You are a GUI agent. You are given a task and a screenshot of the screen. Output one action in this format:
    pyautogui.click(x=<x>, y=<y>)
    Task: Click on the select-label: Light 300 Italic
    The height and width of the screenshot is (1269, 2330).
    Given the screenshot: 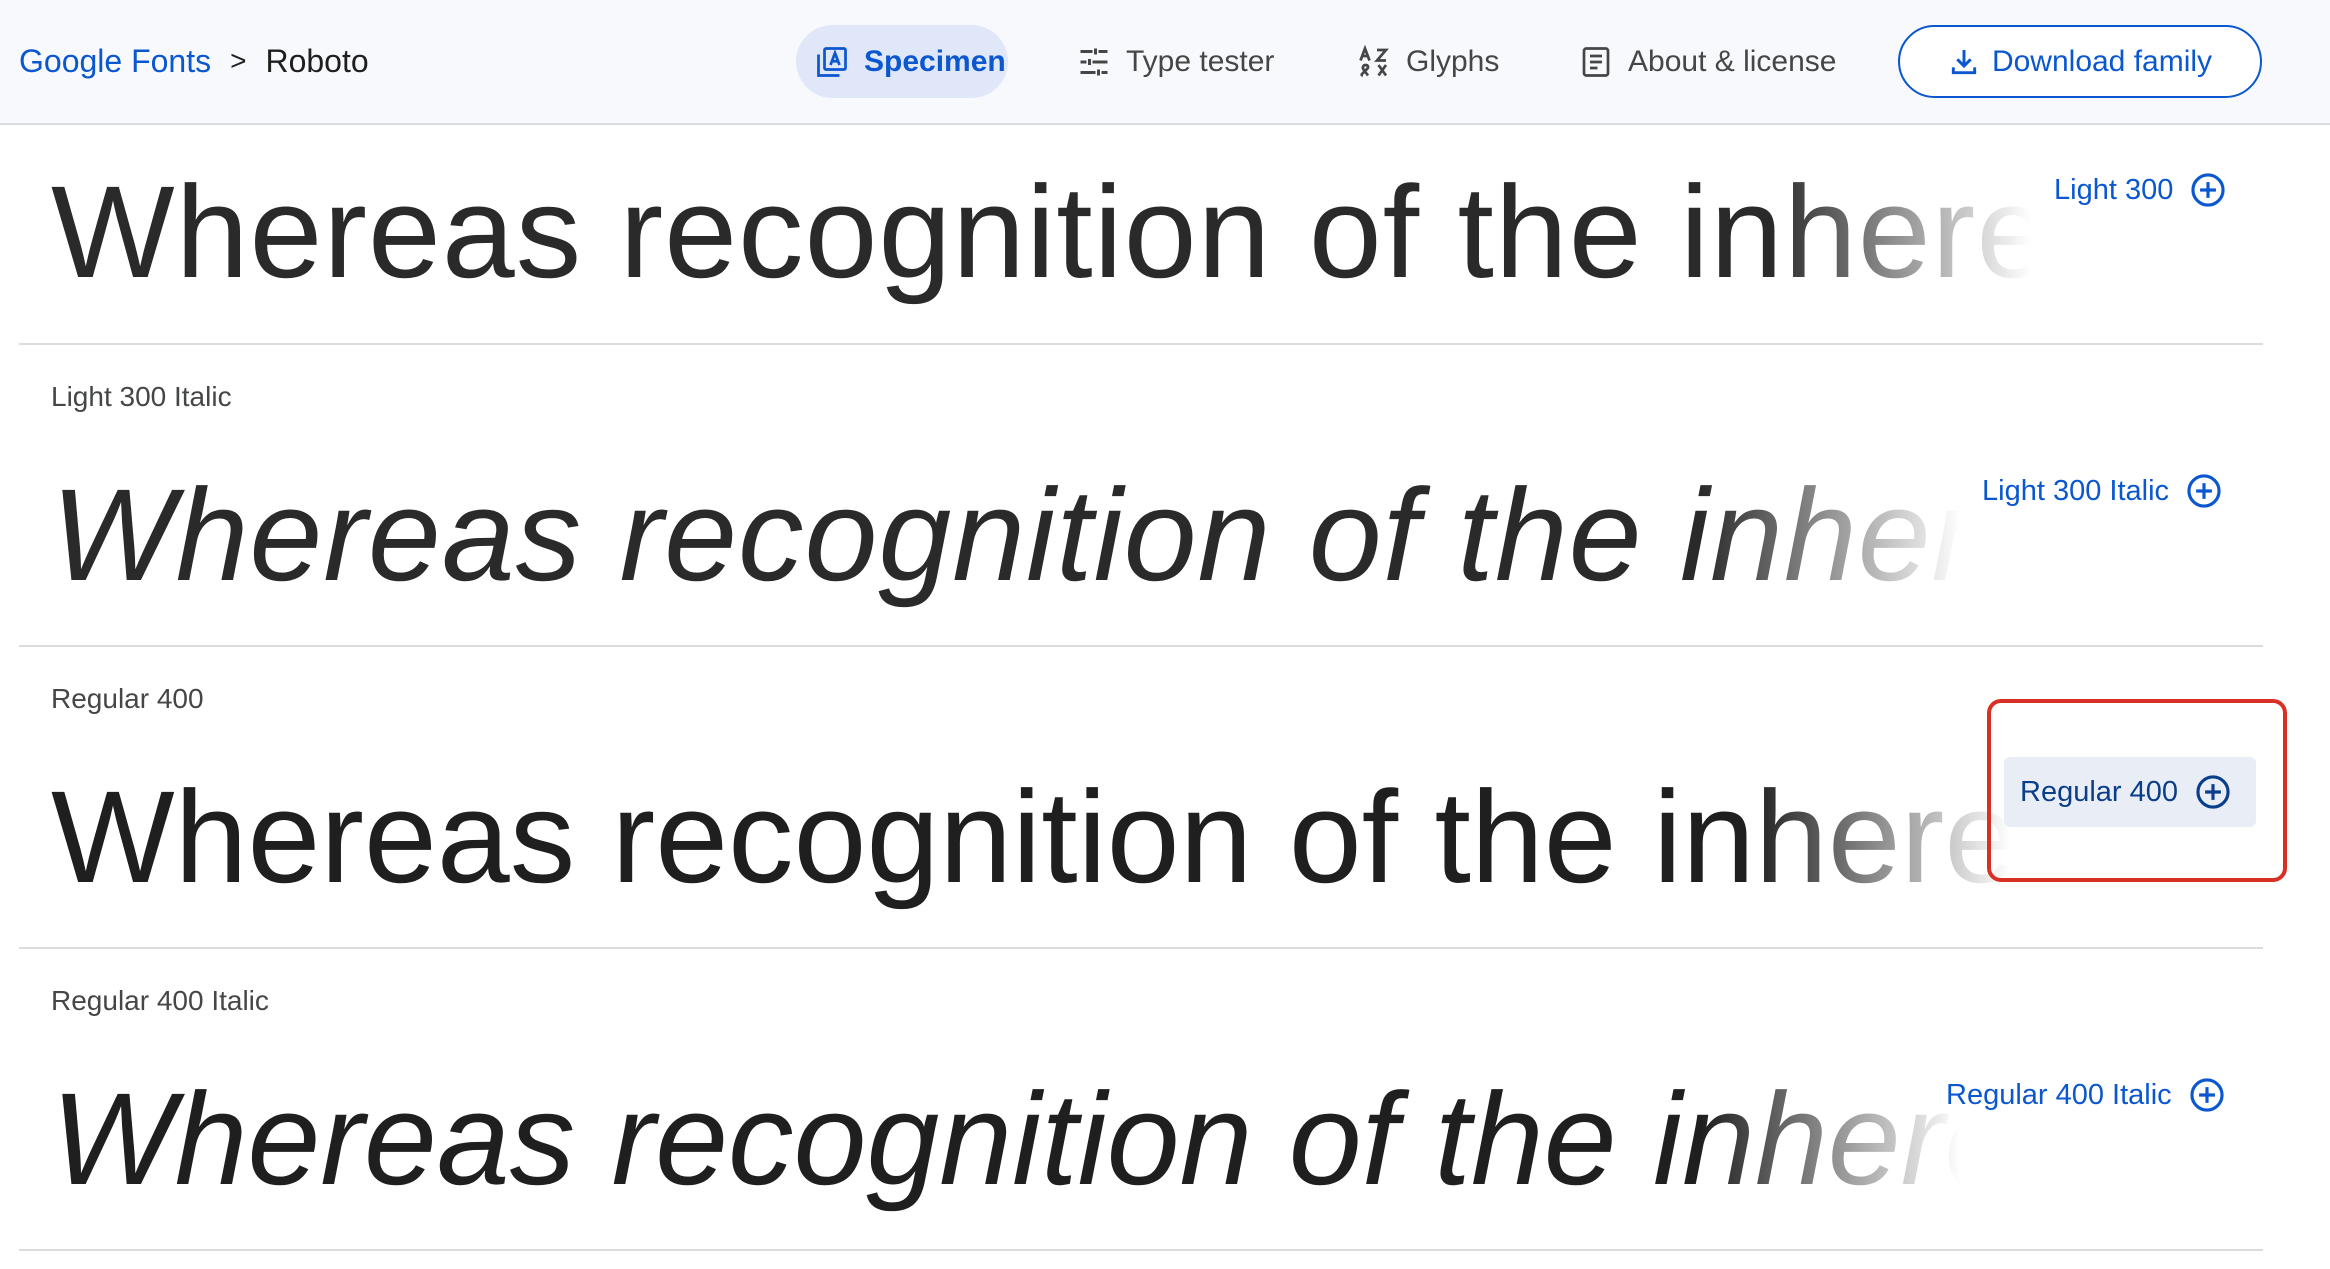 What is the action you would take?
    pyautogui.click(x=2076, y=490)
    